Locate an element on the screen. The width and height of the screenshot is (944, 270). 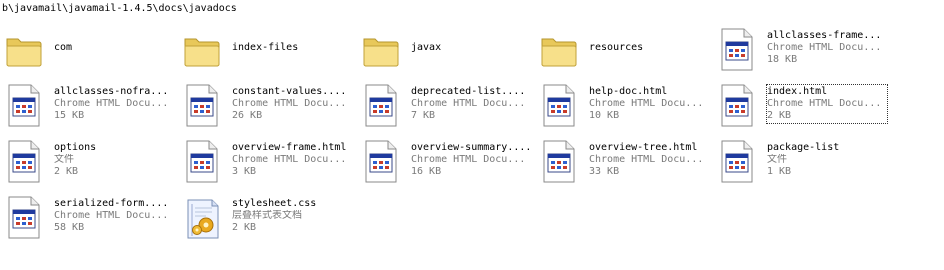
item-size: 26 KB is located at coordinates (247, 115).